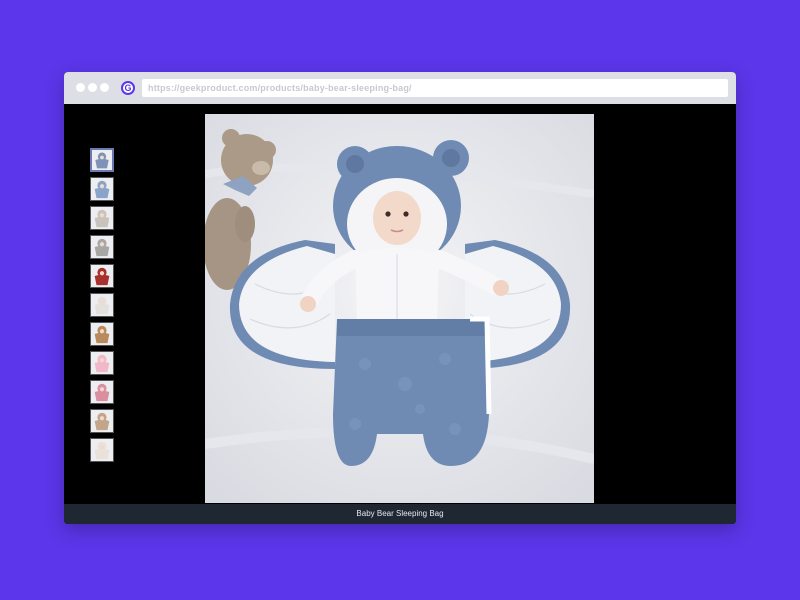 The width and height of the screenshot is (800, 600). What do you see at coordinates (128, 88) in the screenshot?
I see `site-favicon-icon: G` at bounding box center [128, 88].